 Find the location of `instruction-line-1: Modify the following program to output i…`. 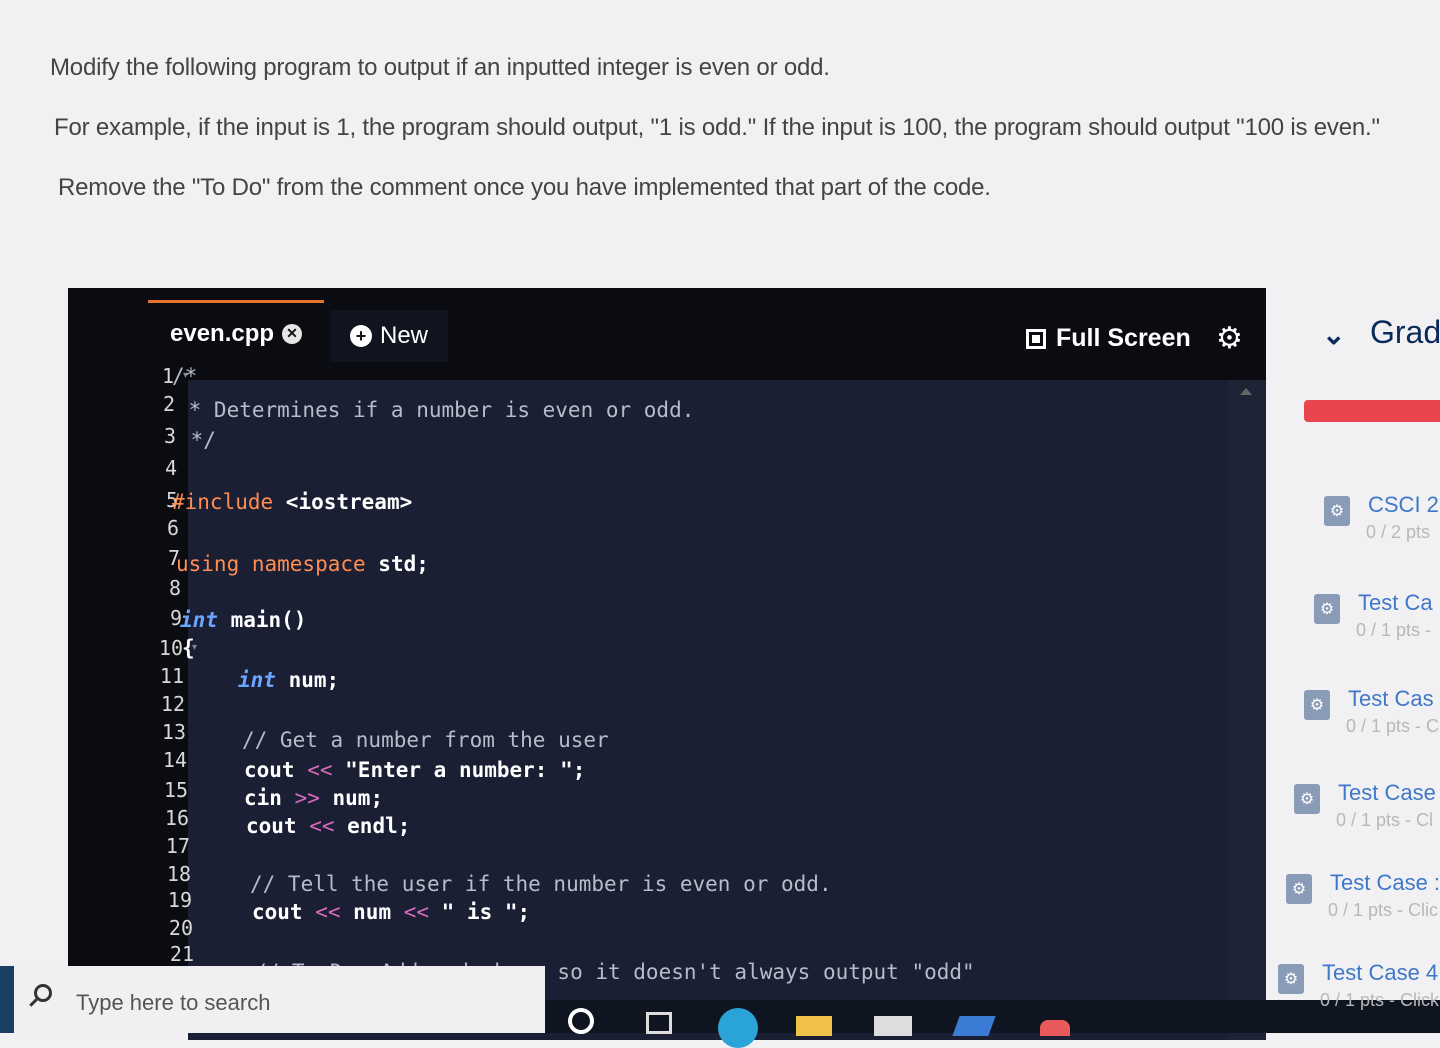

instruction-line-1: Modify the following program to output i… is located at coordinates (440, 67).